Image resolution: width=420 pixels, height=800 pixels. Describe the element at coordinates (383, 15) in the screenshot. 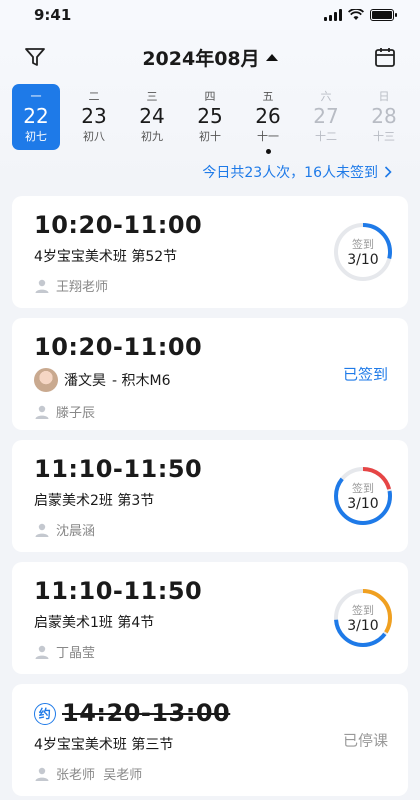

I see `battery-icon` at that location.